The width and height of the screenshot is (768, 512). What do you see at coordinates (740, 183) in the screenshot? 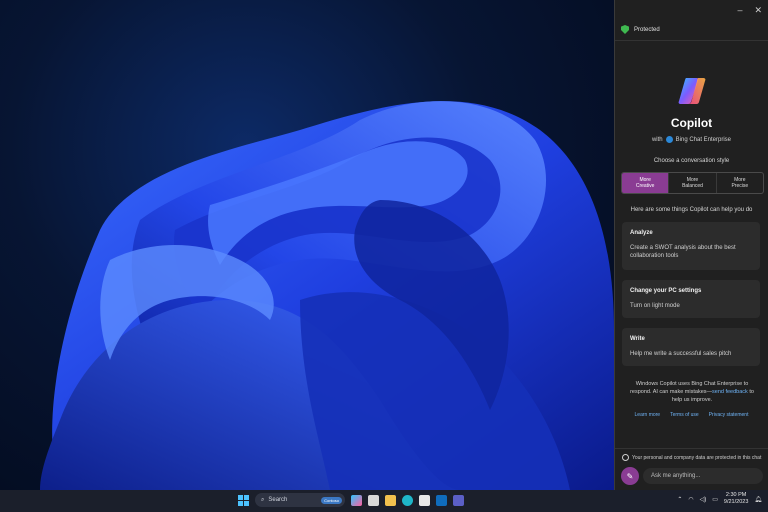
I see `style-precise-button: More Precise` at bounding box center [740, 183].